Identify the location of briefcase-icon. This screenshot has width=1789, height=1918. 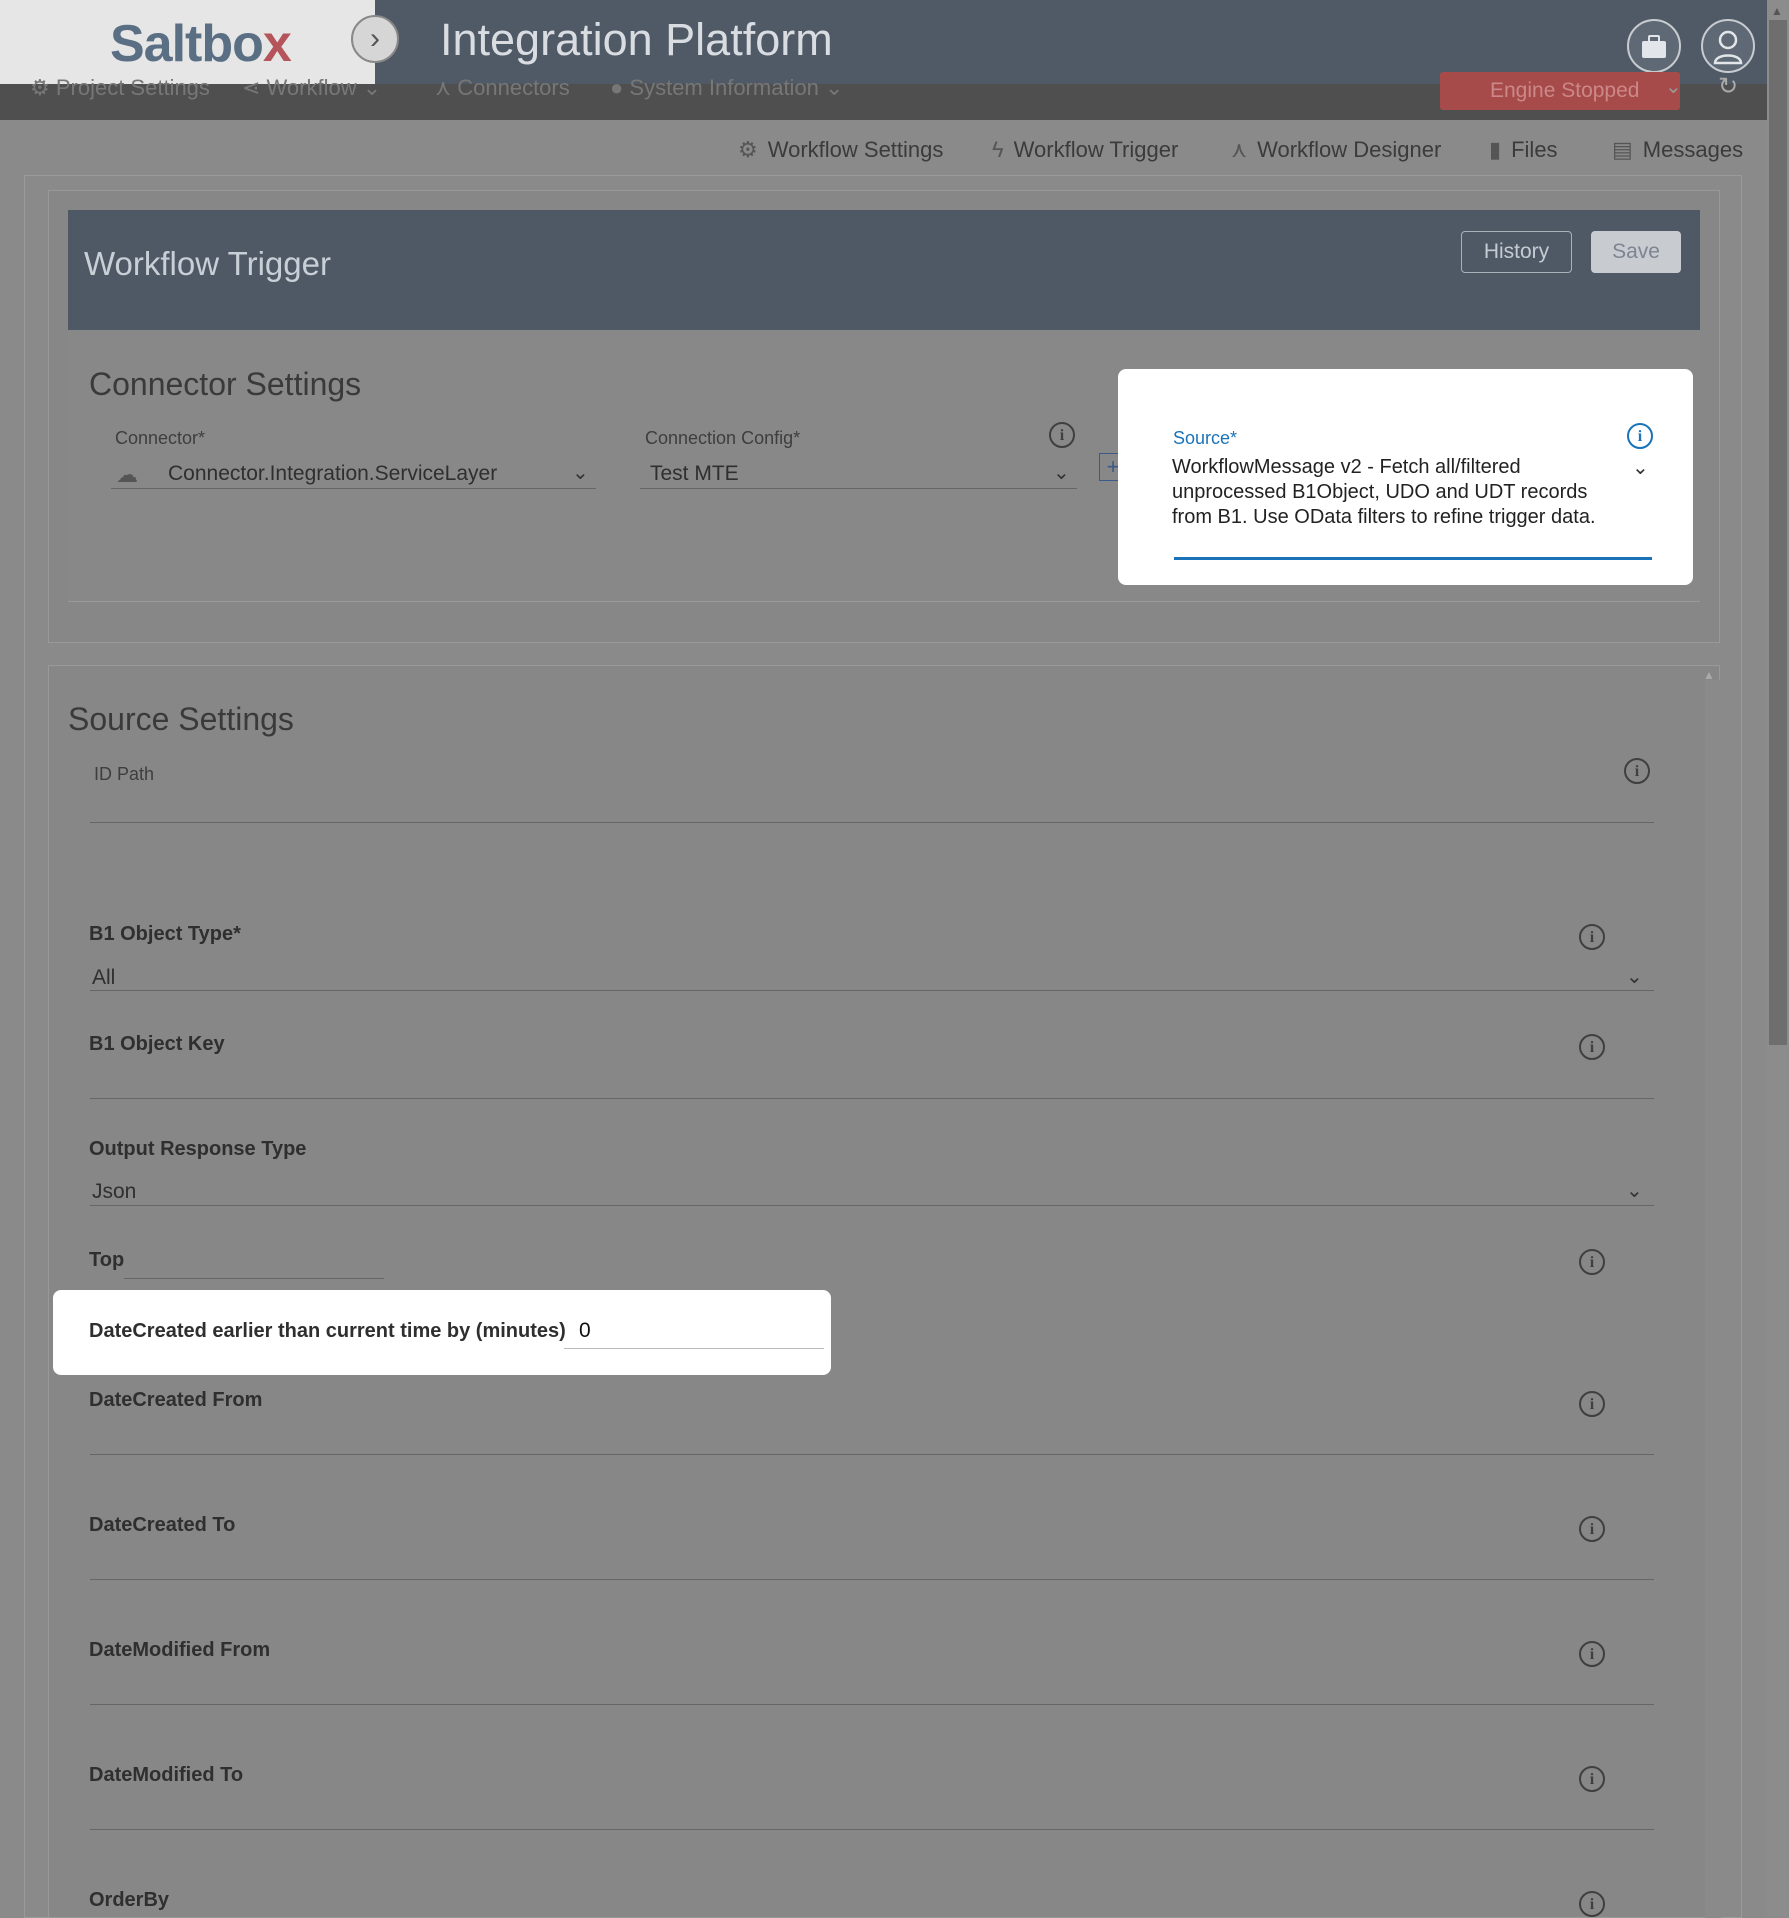
(1654, 46).